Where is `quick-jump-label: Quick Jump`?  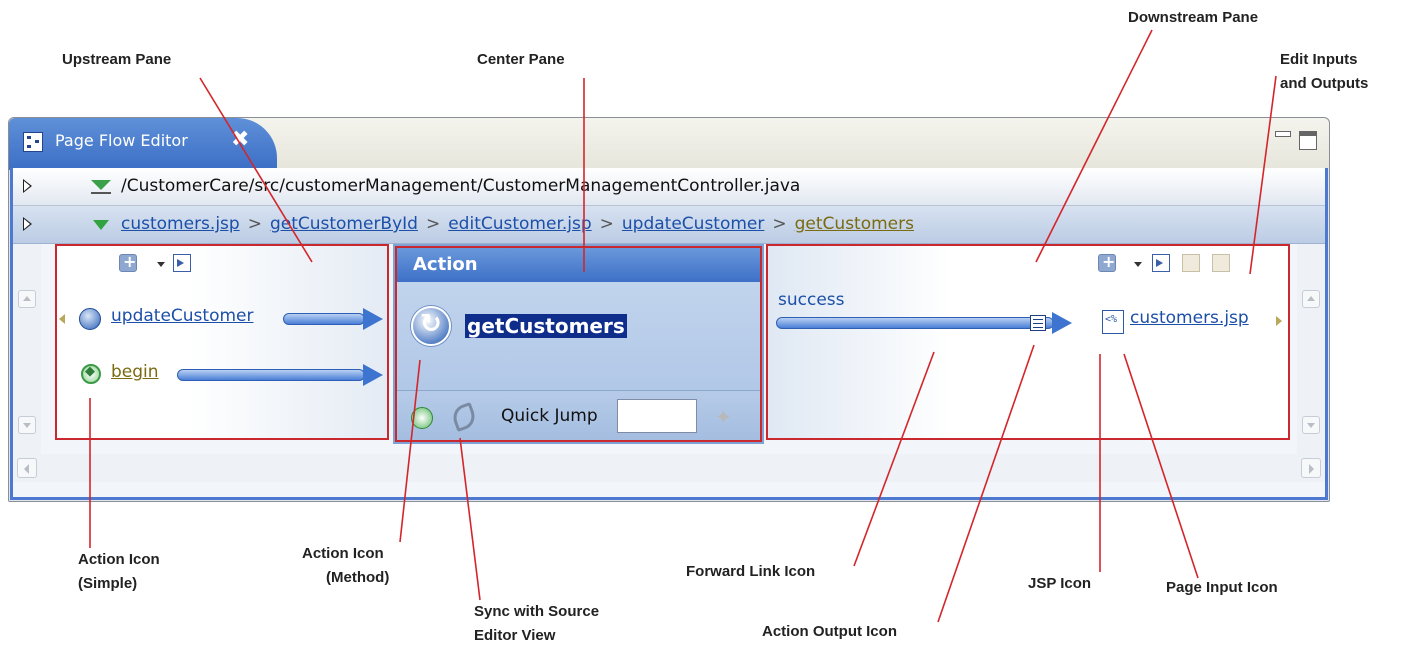 quick-jump-label: Quick Jump is located at coordinates (549, 416).